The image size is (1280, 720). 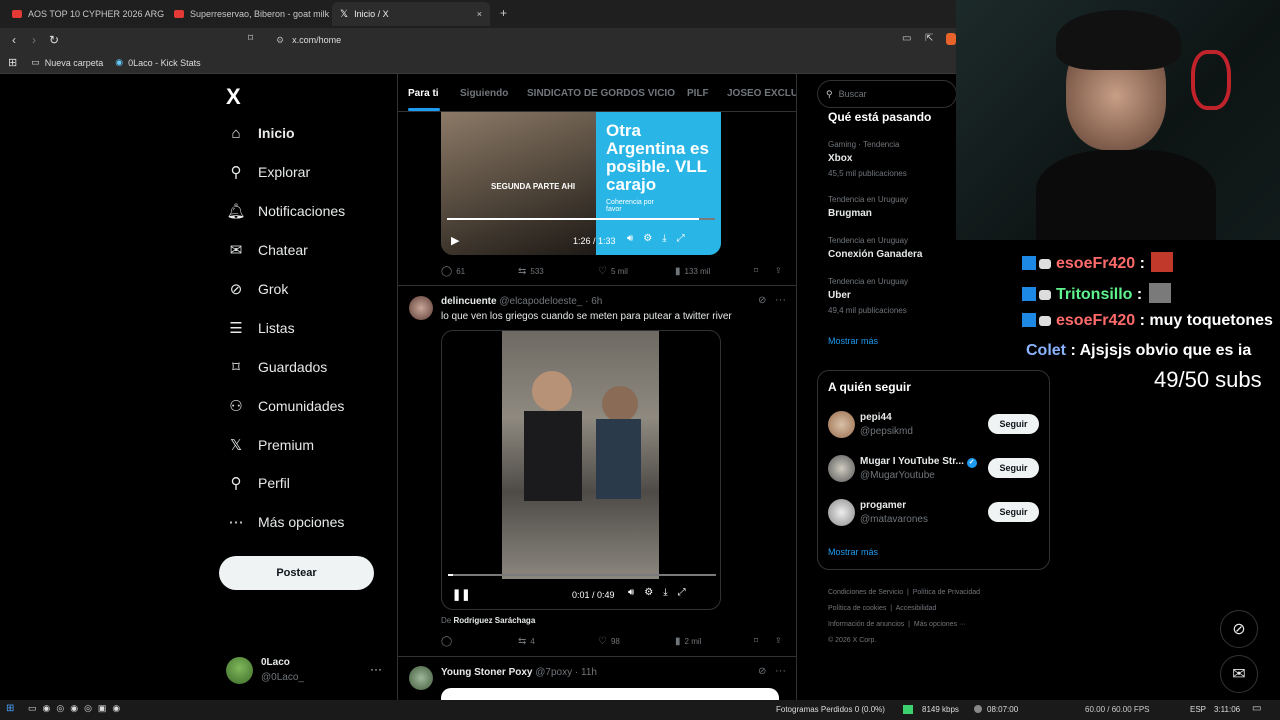 What do you see at coordinates (609, 641) in the screenshot?
I see `like-button: ♡ 98` at bounding box center [609, 641].